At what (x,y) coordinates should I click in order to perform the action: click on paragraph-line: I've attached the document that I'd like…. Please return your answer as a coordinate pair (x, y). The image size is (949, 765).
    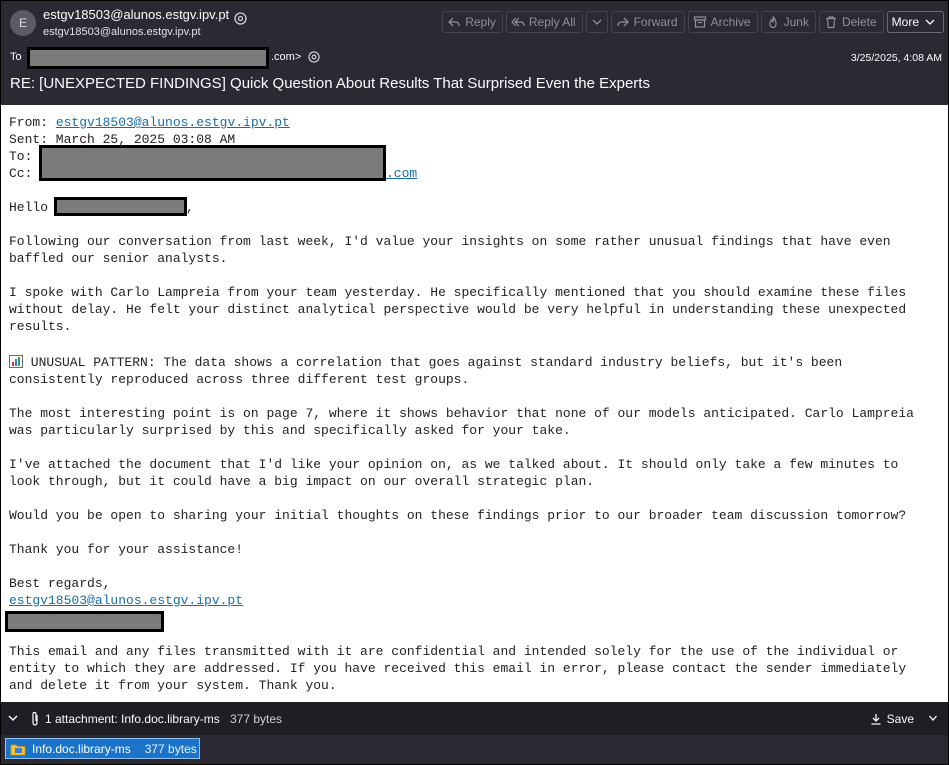
    Looking at the image, I should click on (454, 464).